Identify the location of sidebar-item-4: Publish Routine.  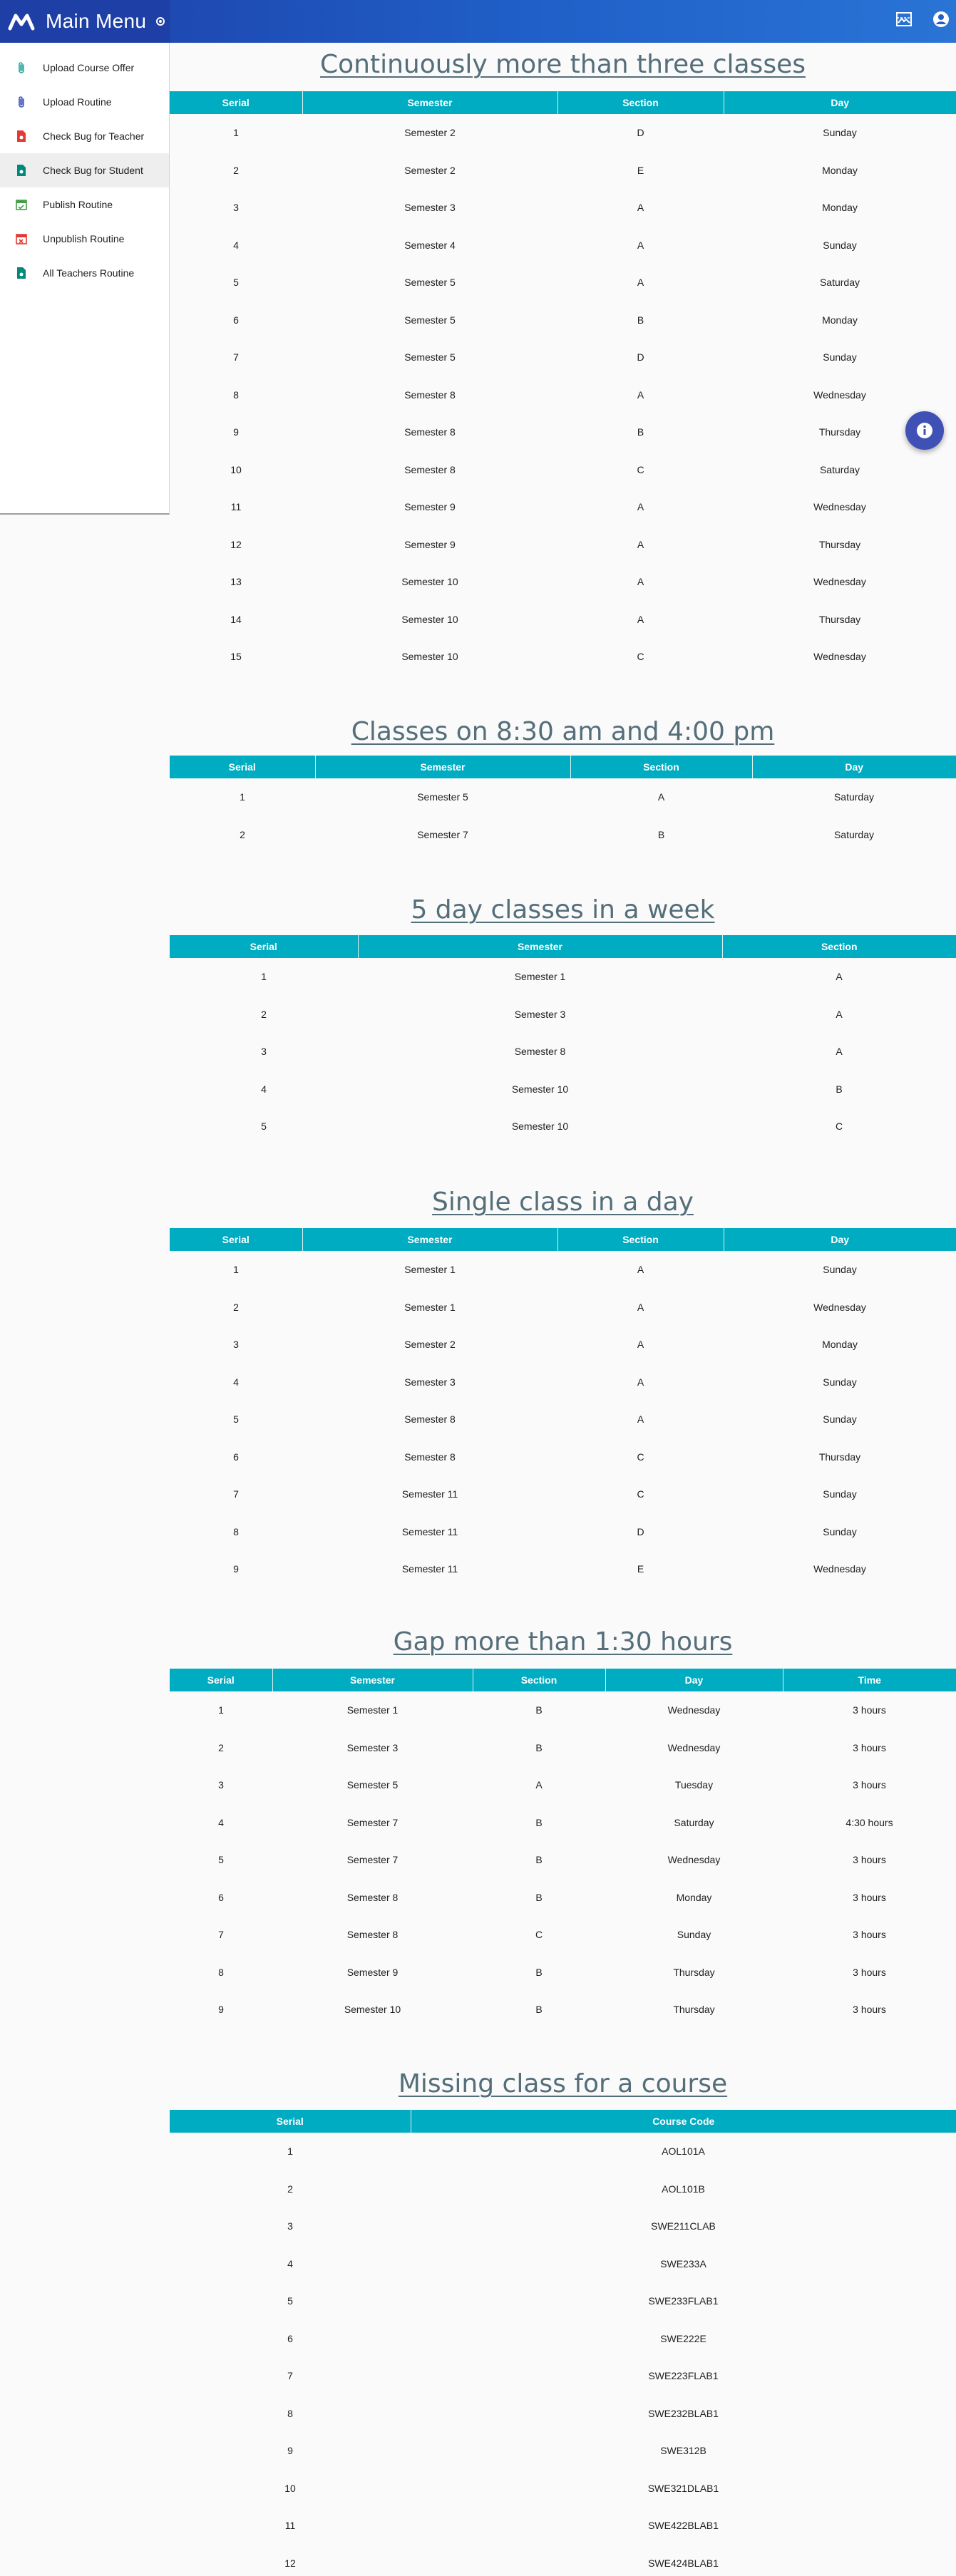
(84, 204).